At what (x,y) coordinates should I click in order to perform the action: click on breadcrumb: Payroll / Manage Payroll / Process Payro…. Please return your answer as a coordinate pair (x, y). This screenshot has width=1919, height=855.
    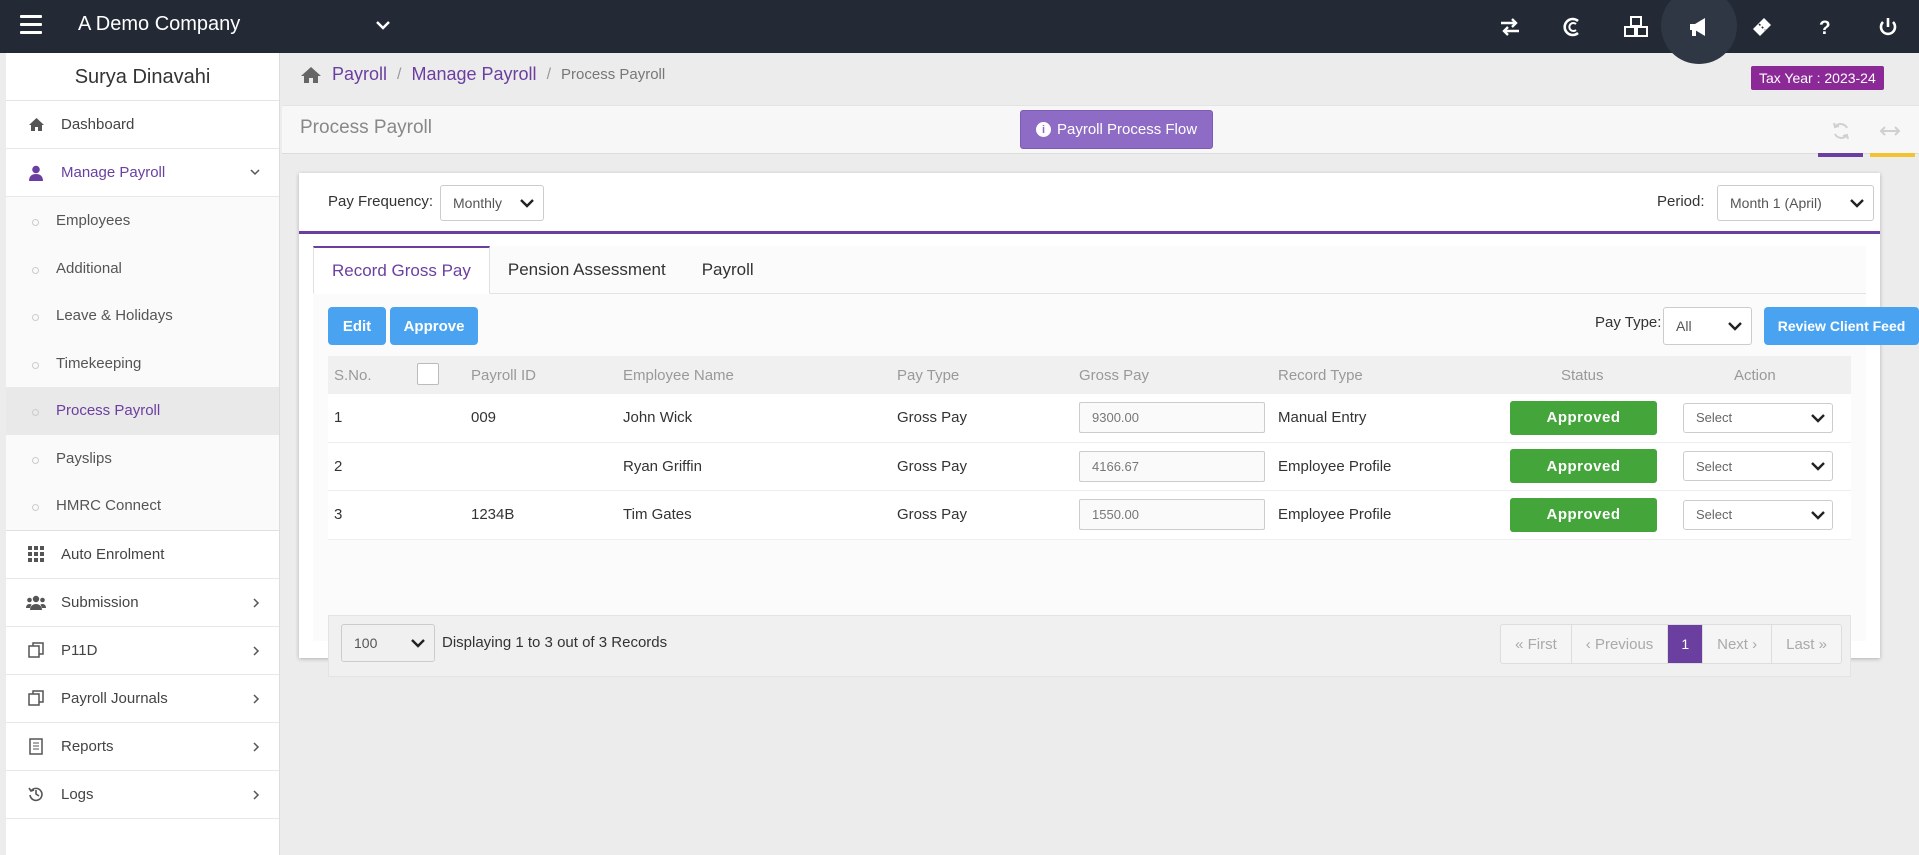
    Looking at the image, I should click on (482, 74).